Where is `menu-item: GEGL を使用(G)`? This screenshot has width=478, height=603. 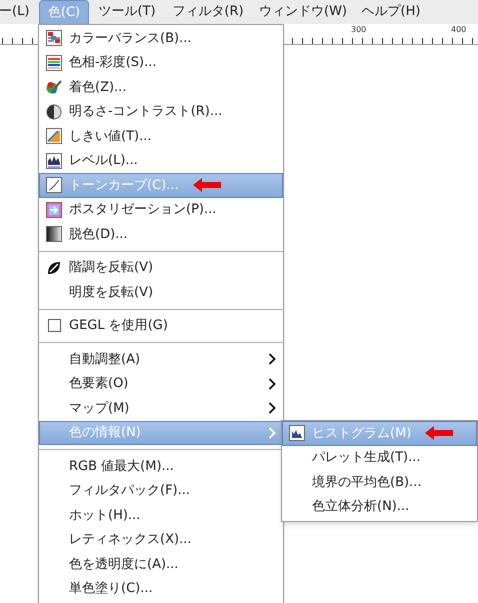 menu-item: GEGL を使用(G) is located at coordinates (161, 326).